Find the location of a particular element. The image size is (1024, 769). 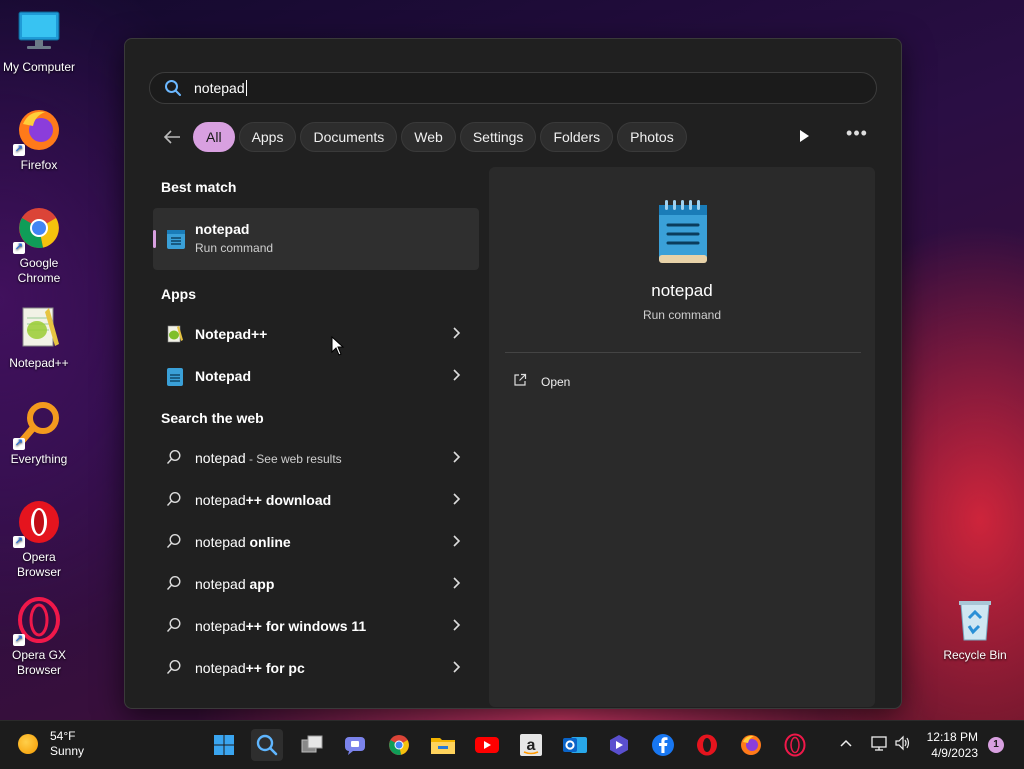

outlook-icon is located at coordinates (575, 745).